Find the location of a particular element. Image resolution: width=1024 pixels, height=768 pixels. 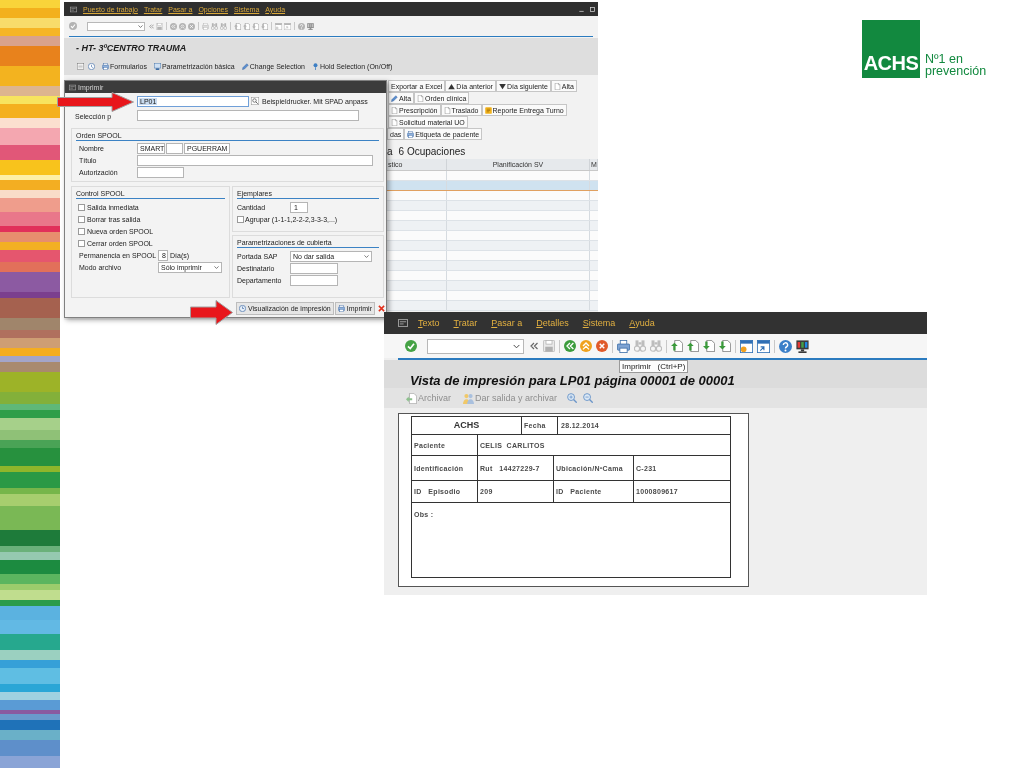

menu-item: Ayuda is located at coordinates (642, 323).